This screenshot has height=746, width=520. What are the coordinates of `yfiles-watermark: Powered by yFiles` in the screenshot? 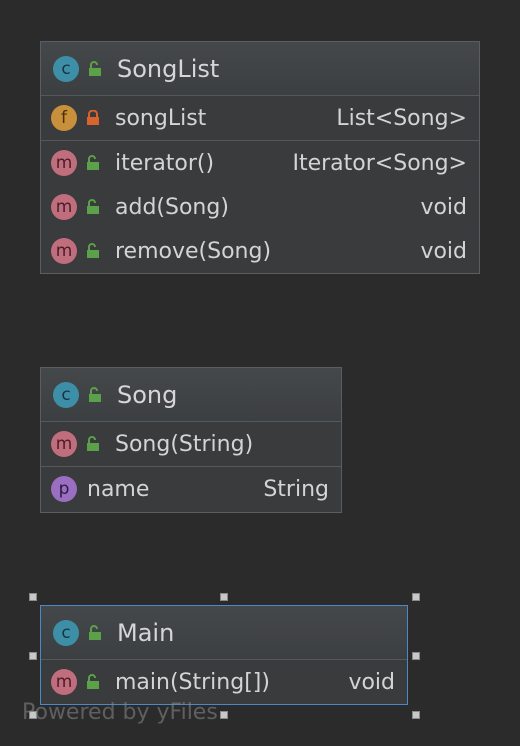 It's located at (120, 712).